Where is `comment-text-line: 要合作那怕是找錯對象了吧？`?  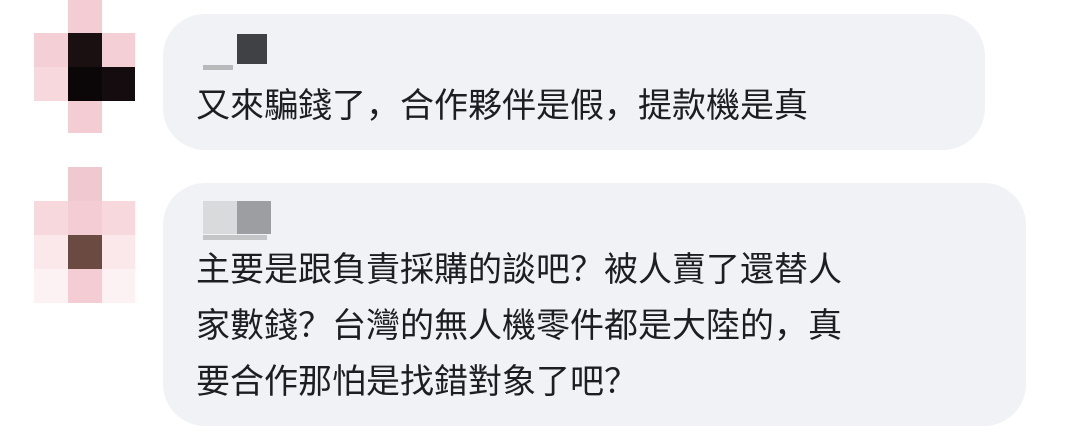 comment-text-line: 要合作那怕是找錯對象了吧？ is located at coordinates (417, 382).